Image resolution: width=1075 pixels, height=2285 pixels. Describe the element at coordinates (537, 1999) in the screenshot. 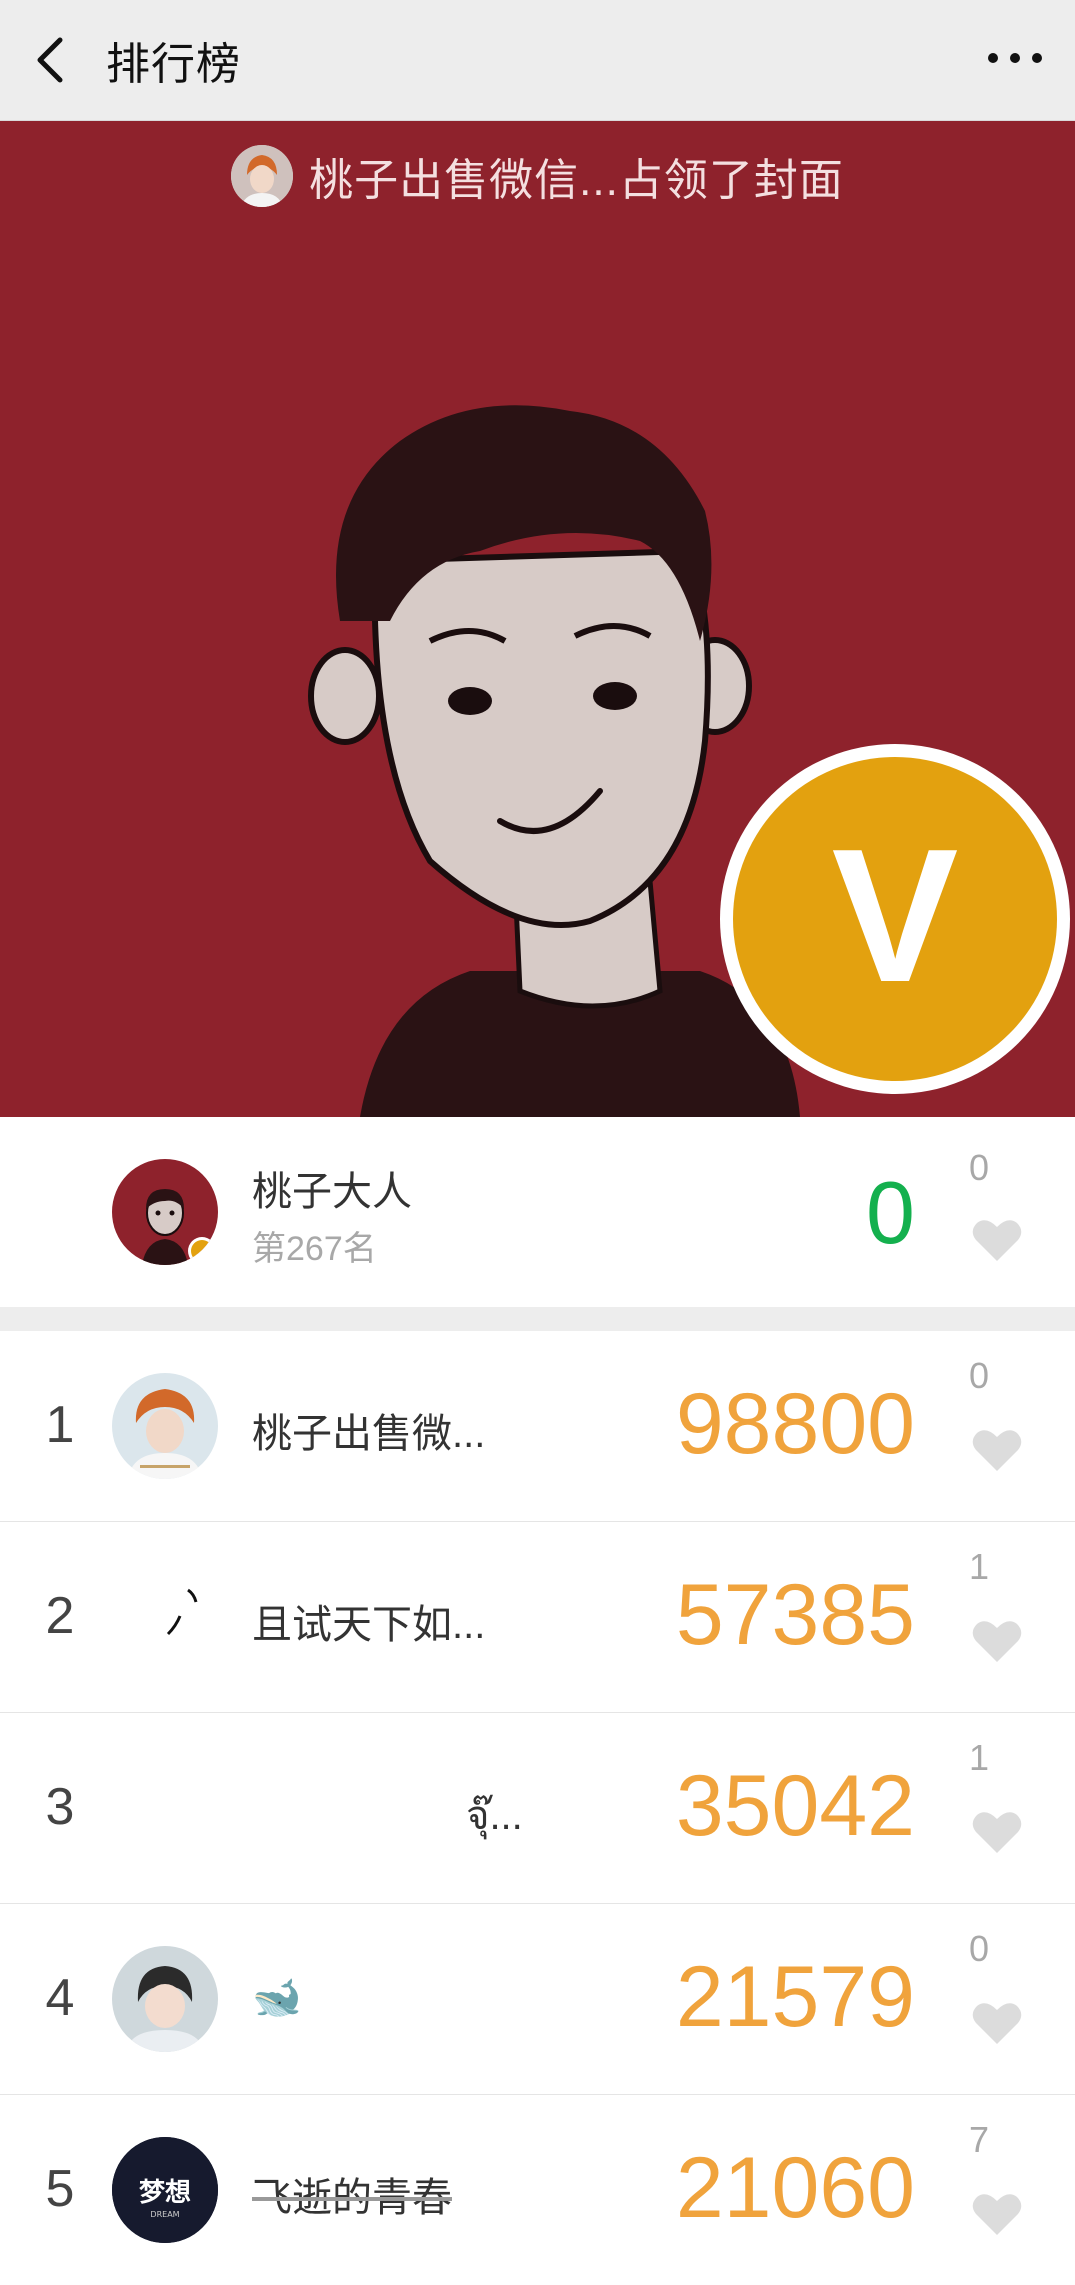

I see `ranking-row: 4 🐋 21579 0` at that location.